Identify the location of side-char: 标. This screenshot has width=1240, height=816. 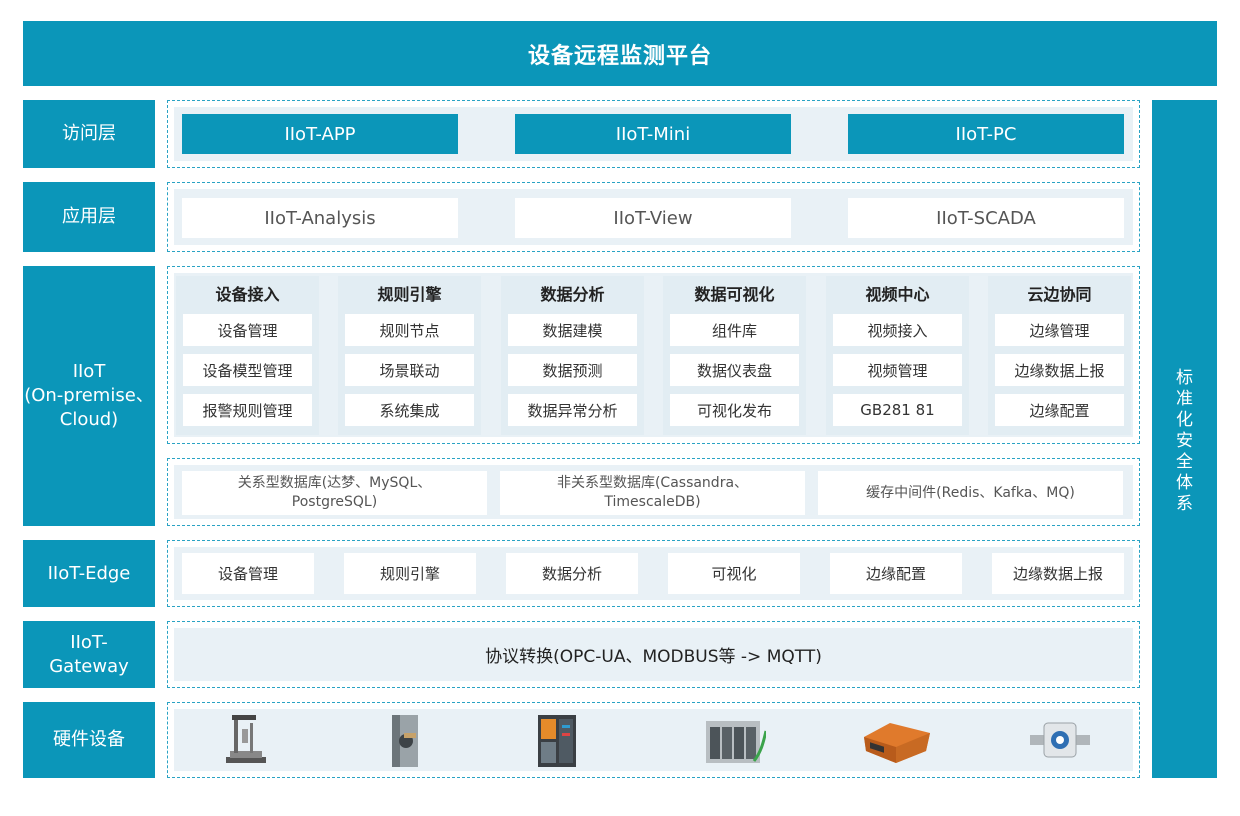
(1184, 377).